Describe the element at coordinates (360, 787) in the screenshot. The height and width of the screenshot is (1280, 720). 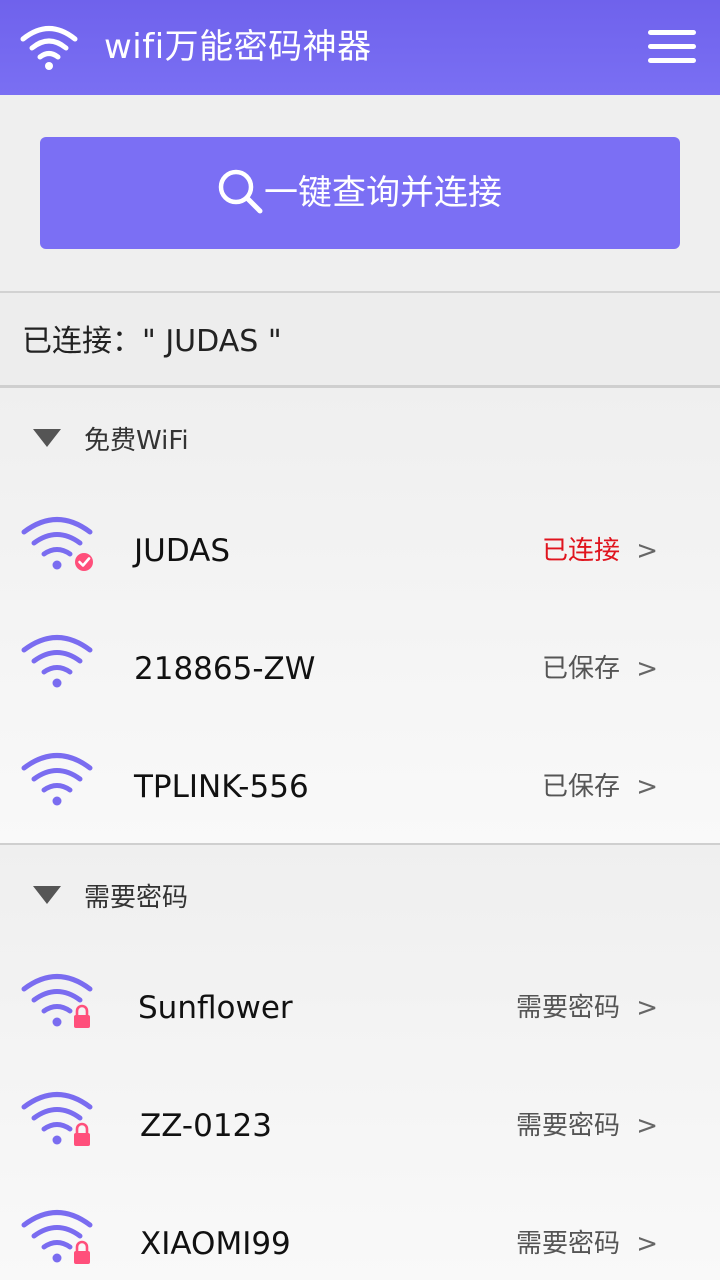
I see `wifi-row-tplink-556: TPLINK-556 已保存 >` at that location.